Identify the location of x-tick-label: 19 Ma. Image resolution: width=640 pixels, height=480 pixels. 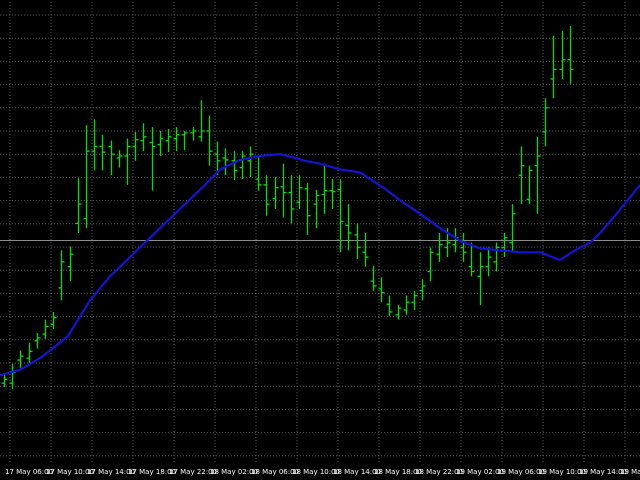
(630, 472).